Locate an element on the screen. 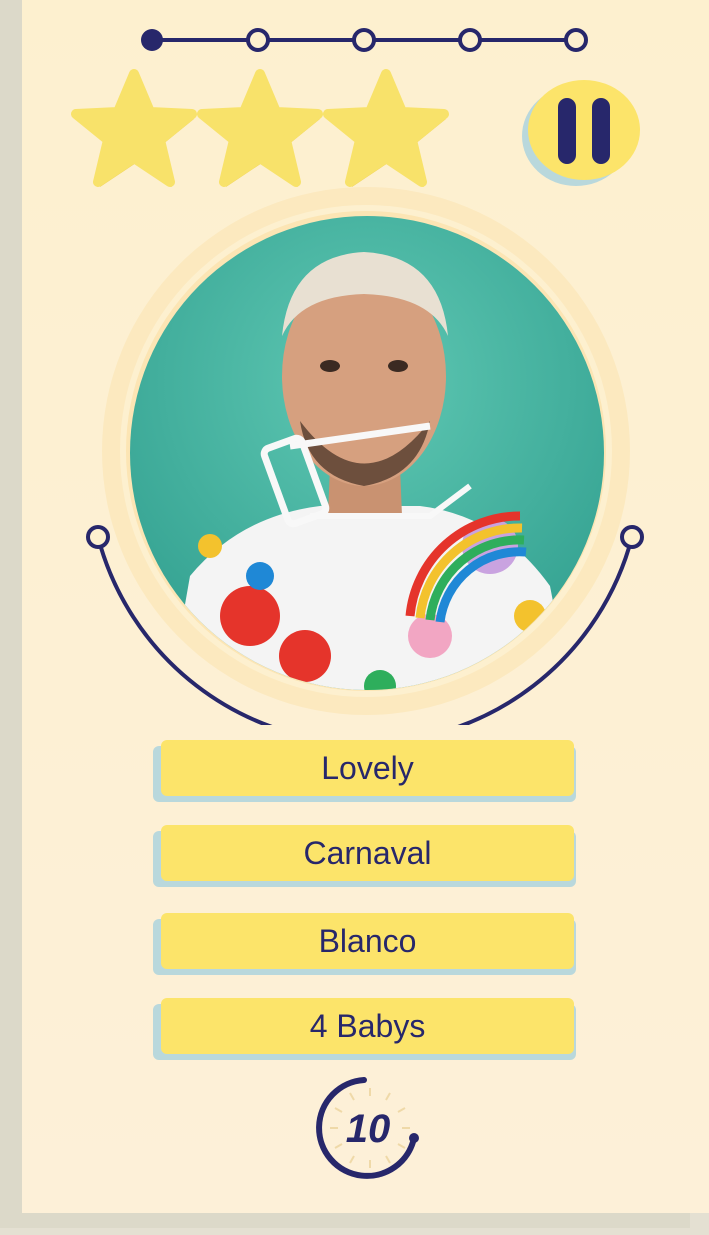 This screenshot has width=709, height=1235. progress-track is located at coordinates (364, 40).